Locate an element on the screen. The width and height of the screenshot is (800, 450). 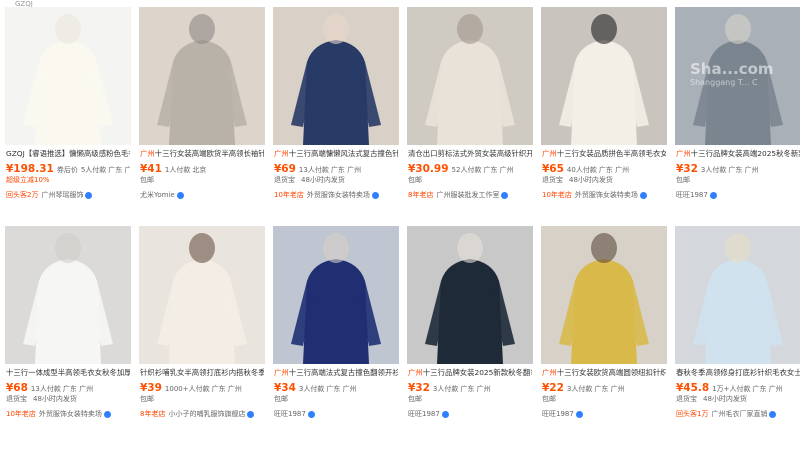
product-title: GZQJ【睿语推选】慵懒高级感粉色毛衣女 is located at coordinates (68, 153).